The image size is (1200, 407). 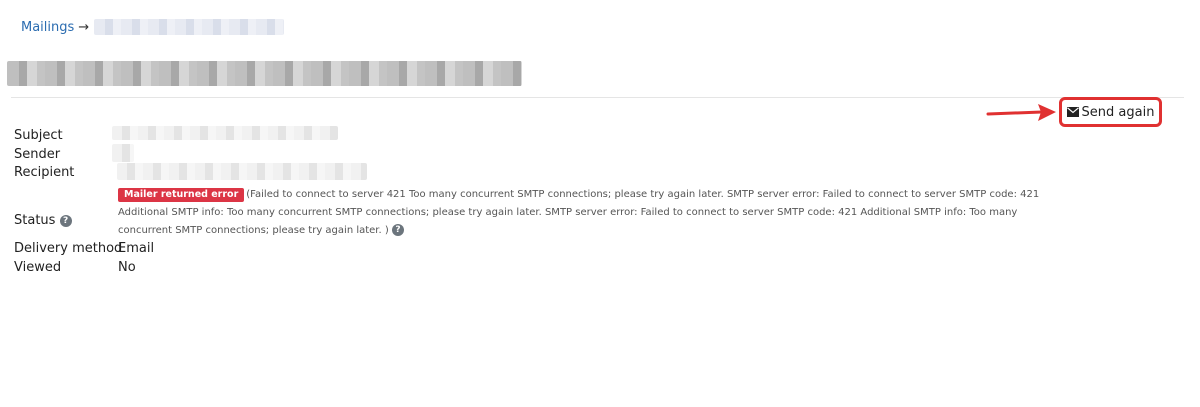 What do you see at coordinates (181, 195) in the screenshot?
I see `status-badge: Mailer returned error` at bounding box center [181, 195].